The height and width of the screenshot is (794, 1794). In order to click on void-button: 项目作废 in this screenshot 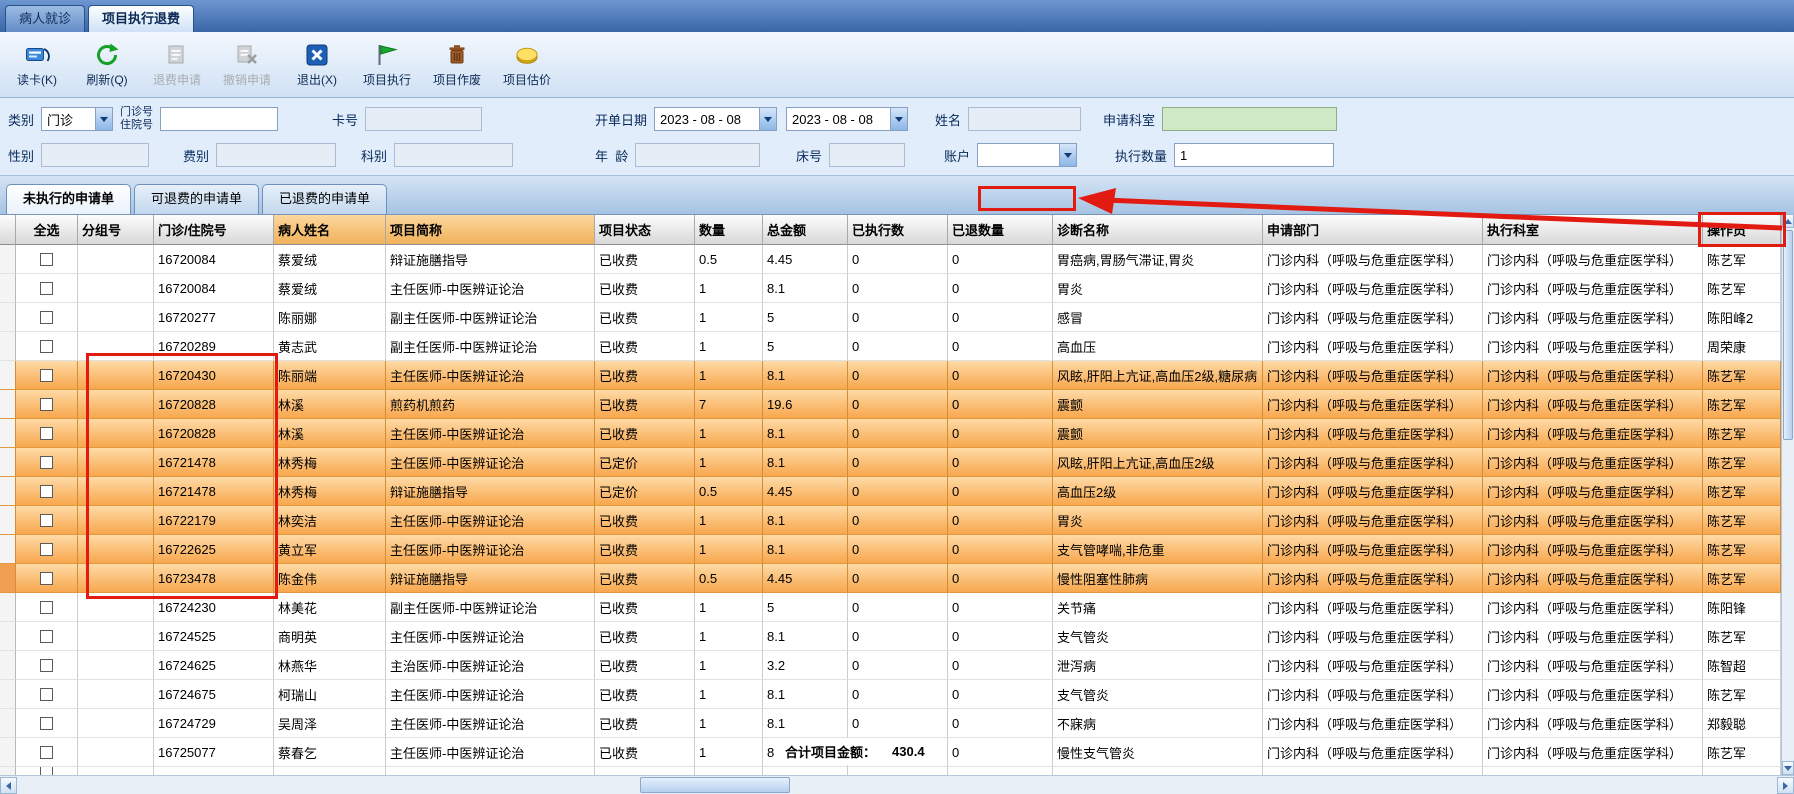, I will do `click(457, 65)`.